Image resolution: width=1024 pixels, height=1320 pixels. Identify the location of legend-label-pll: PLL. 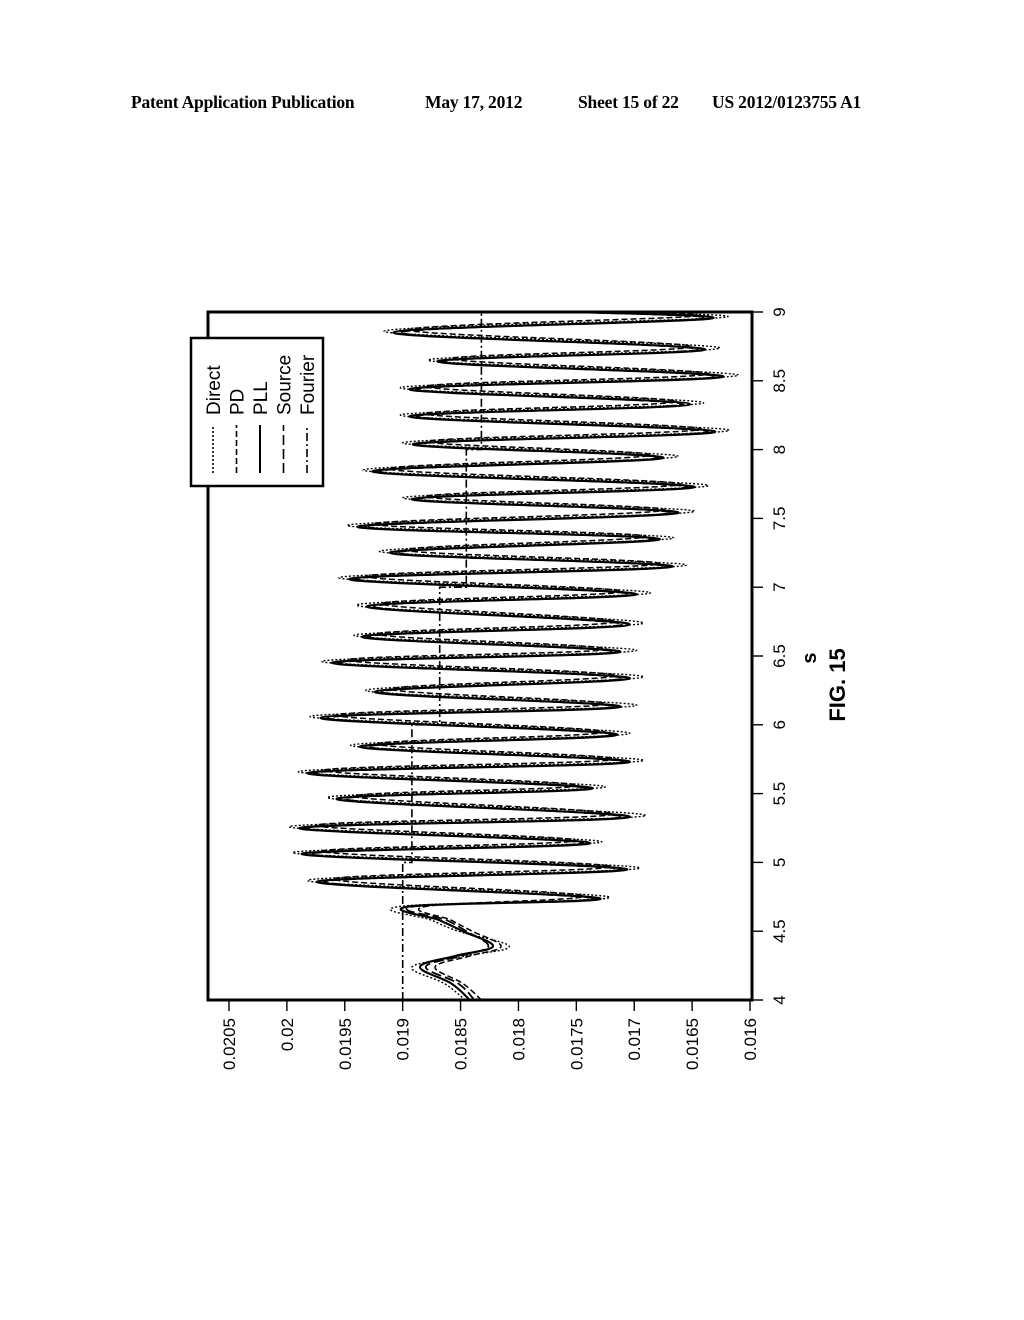
(261, 398).